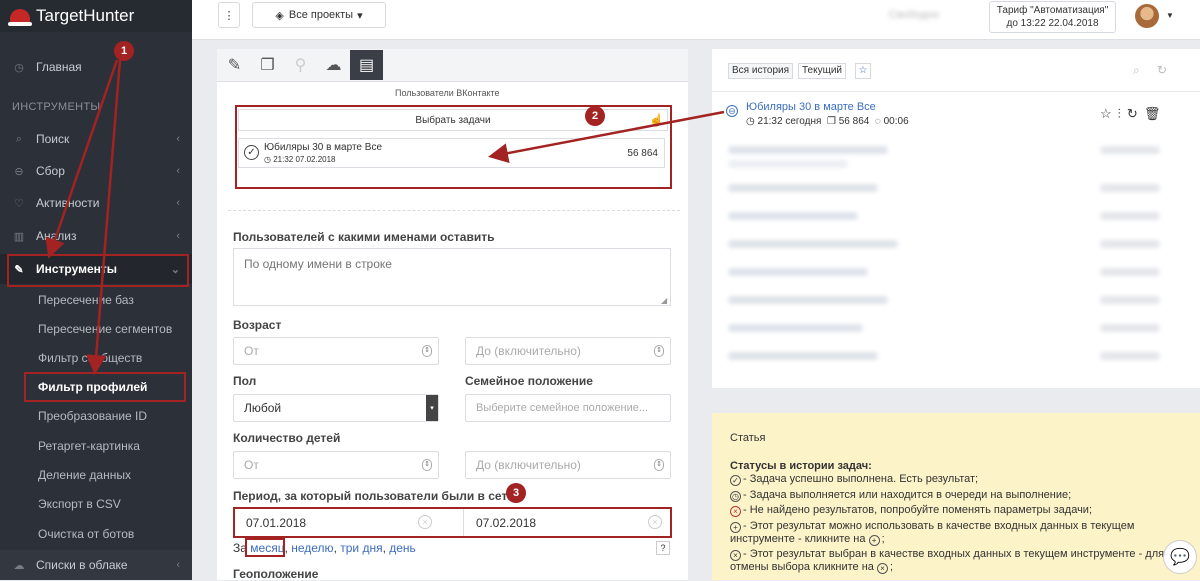 The height and width of the screenshot is (581, 1200). I want to click on menu-button: ⋮, so click(229, 15).